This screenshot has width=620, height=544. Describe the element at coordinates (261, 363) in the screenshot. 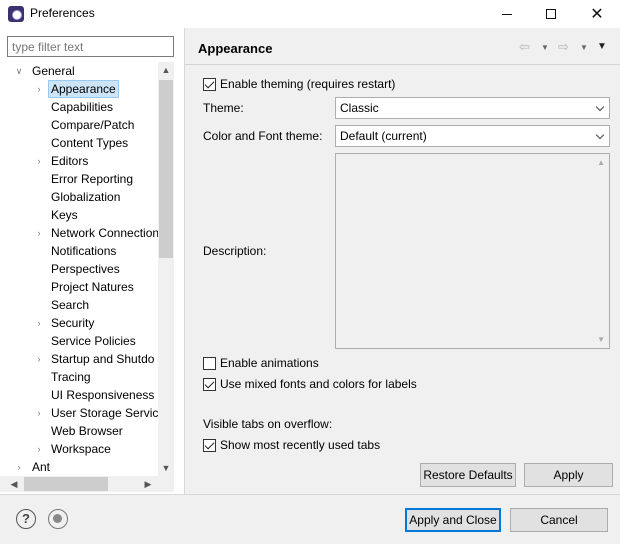

I see `enable-animations-row: Enable animations` at that location.